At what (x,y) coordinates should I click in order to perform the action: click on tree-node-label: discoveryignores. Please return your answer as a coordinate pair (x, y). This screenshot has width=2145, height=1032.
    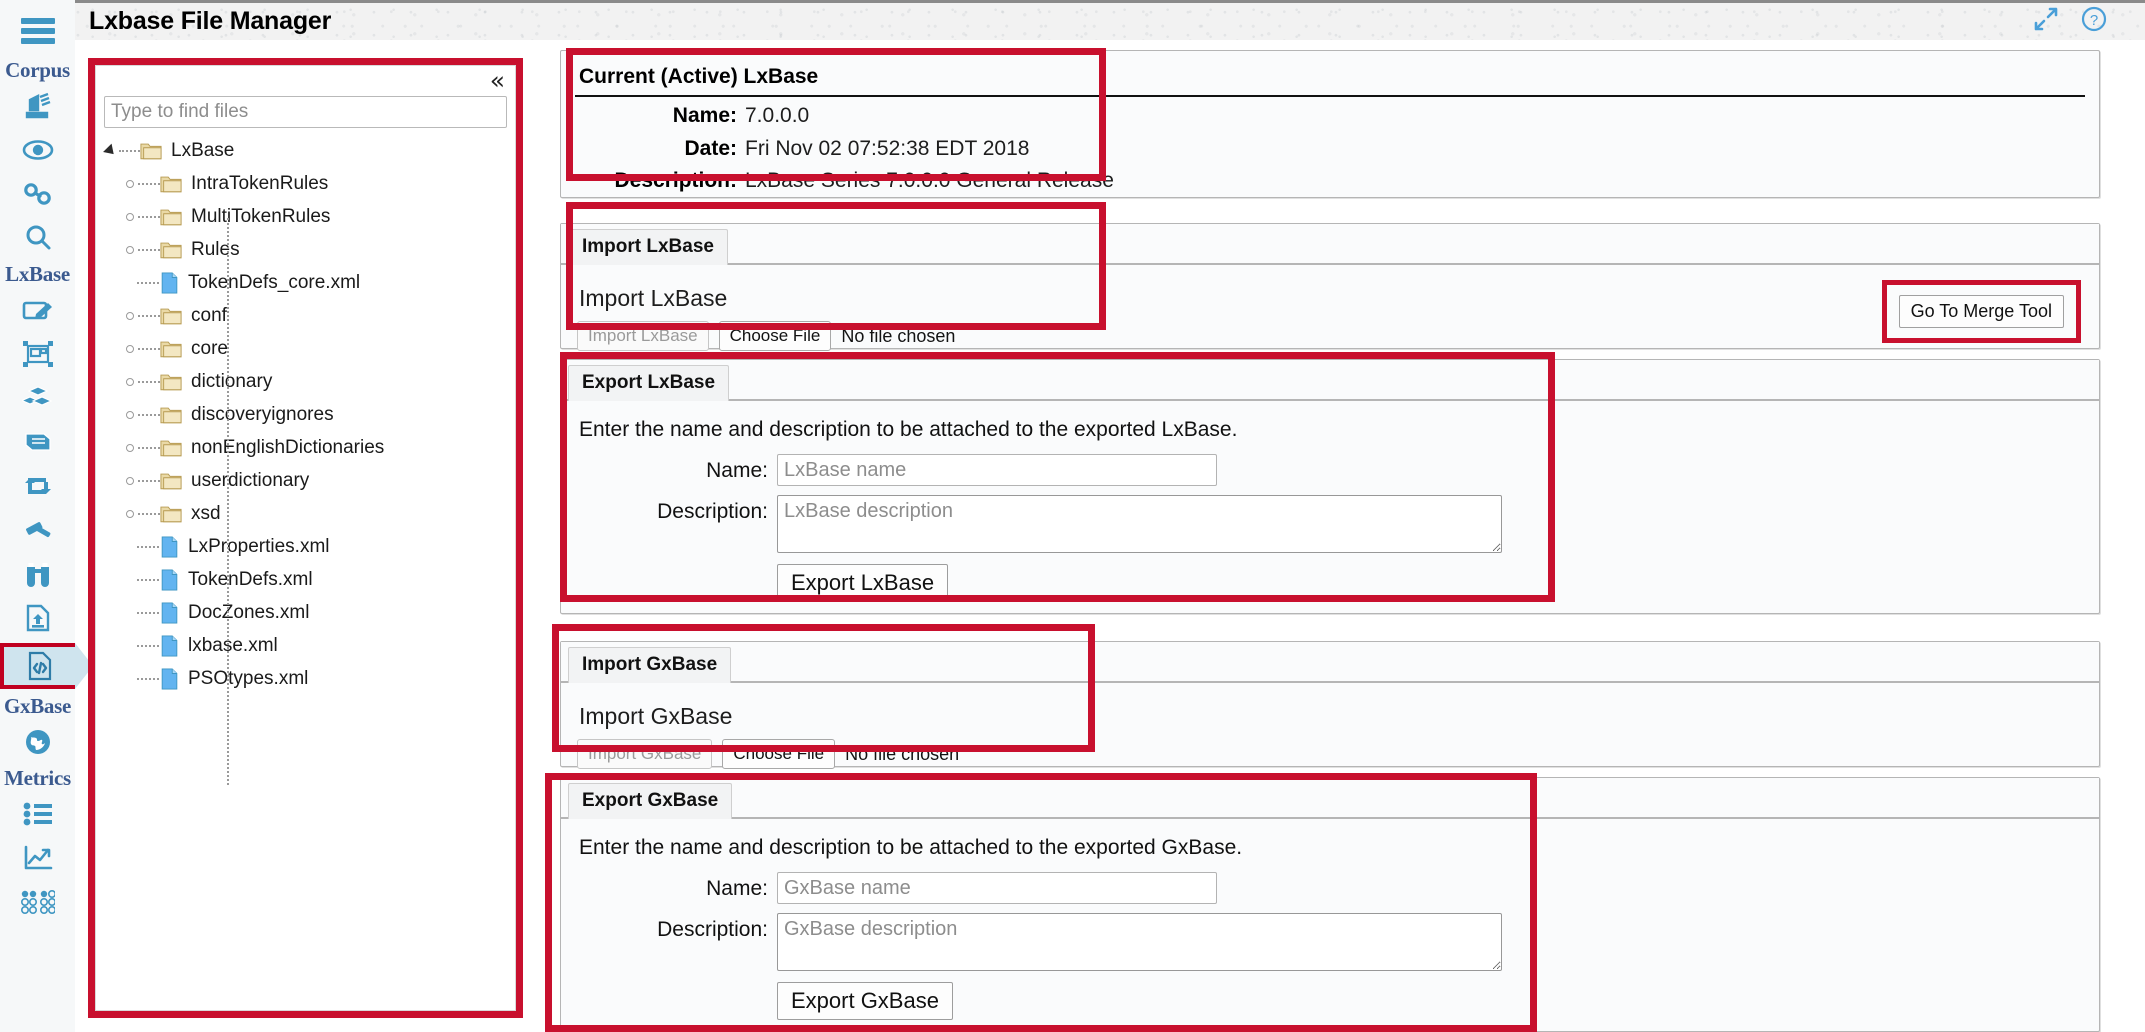
    Looking at the image, I should click on (262, 414).